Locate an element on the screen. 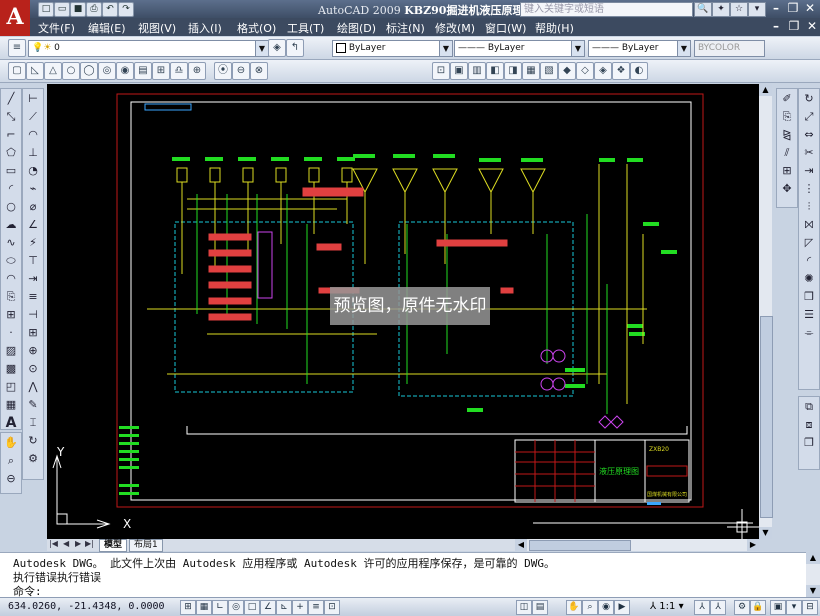 The height and width of the screenshot is (616, 820). extrude-icon: ▤ is located at coordinates (143, 71).